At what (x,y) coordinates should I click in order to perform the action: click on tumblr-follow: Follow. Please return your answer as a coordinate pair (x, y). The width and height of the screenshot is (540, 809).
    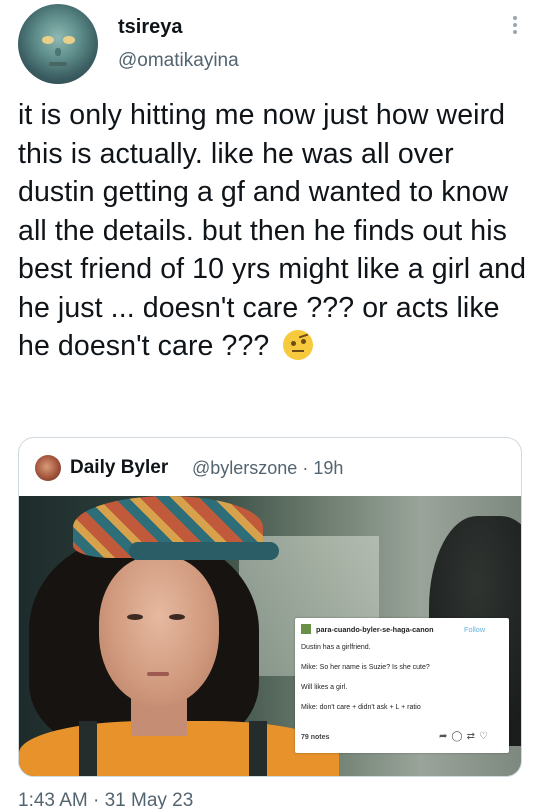
    Looking at the image, I should click on (475, 629).